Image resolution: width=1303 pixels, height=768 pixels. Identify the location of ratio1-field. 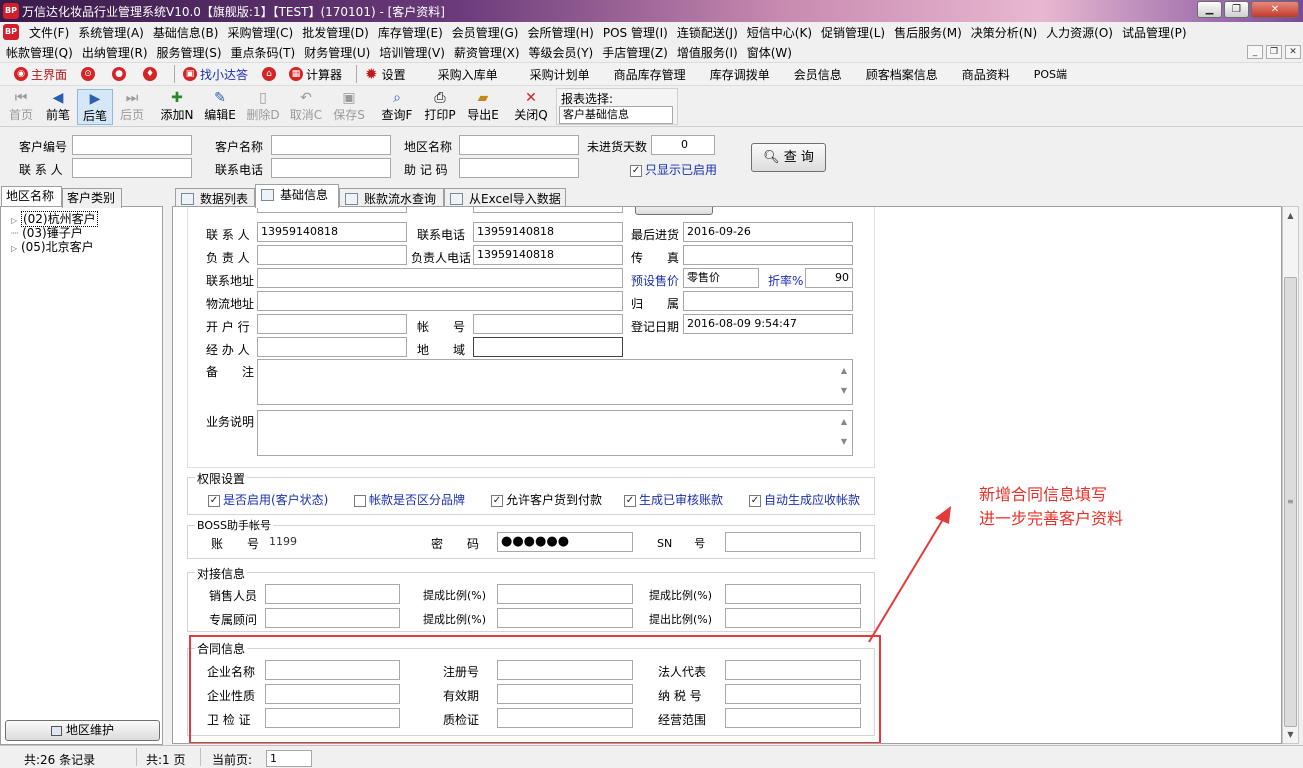
(565, 594).